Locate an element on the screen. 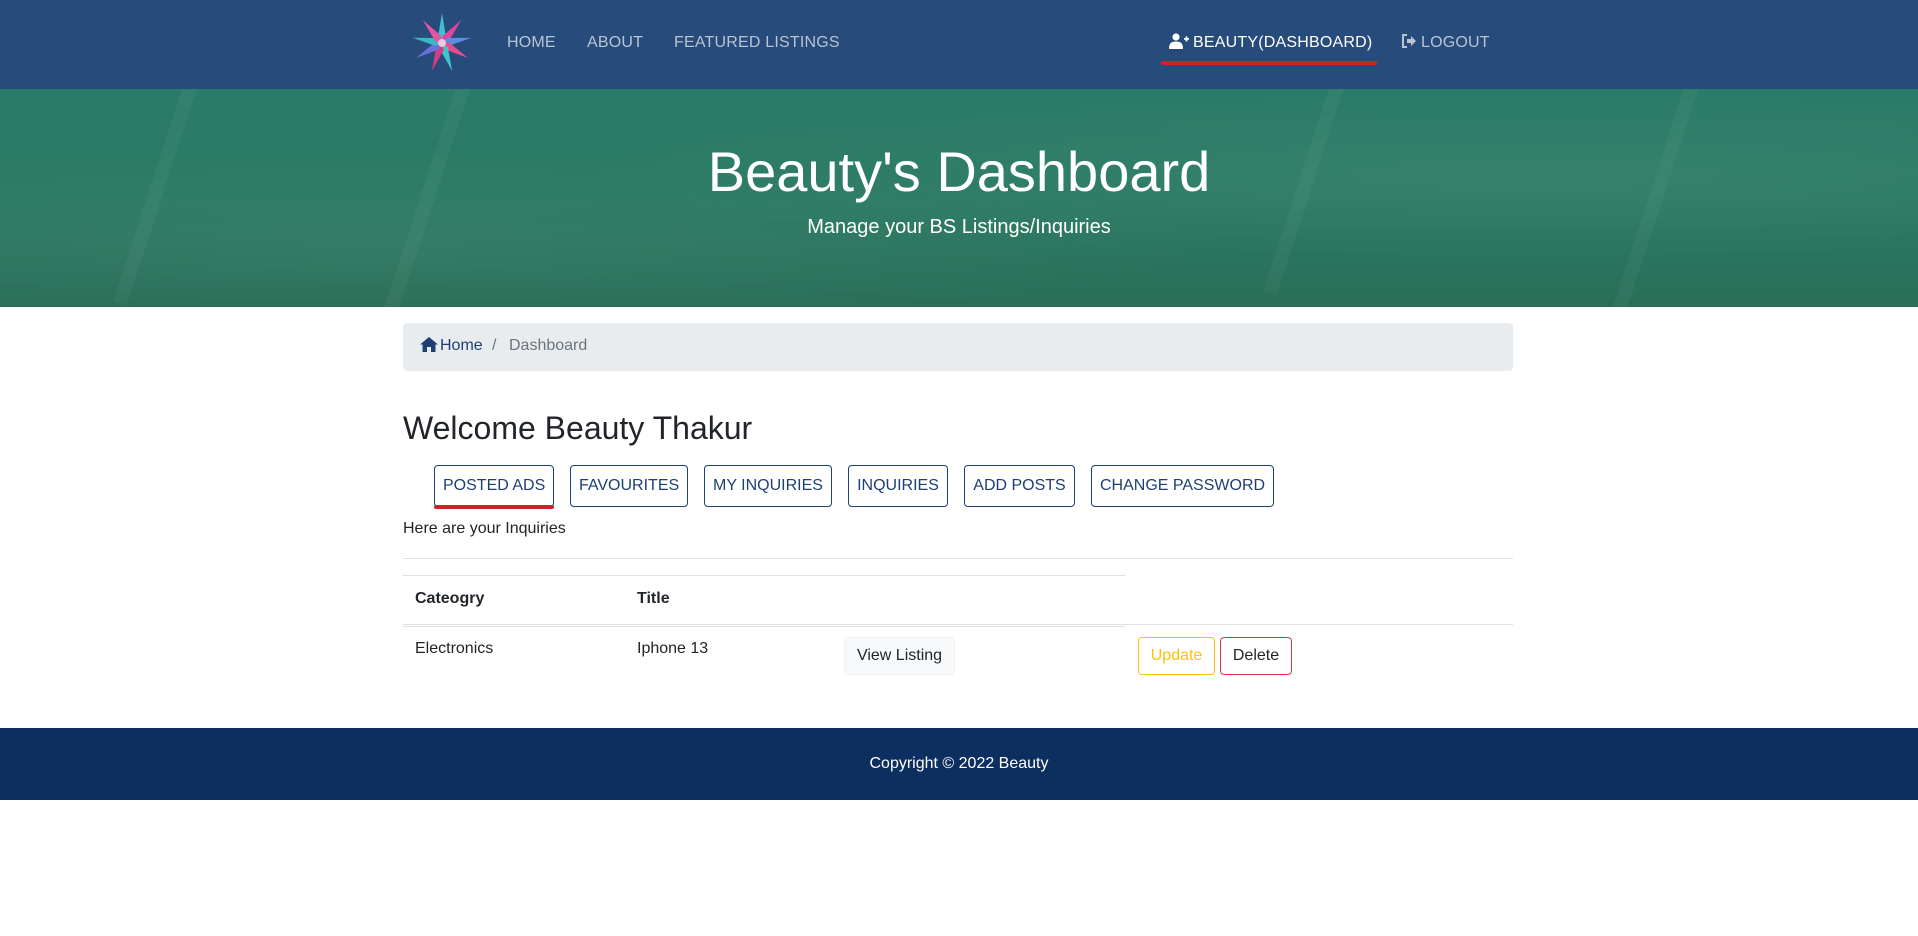 The width and height of the screenshot is (1918, 936). divider is located at coordinates (958, 558).